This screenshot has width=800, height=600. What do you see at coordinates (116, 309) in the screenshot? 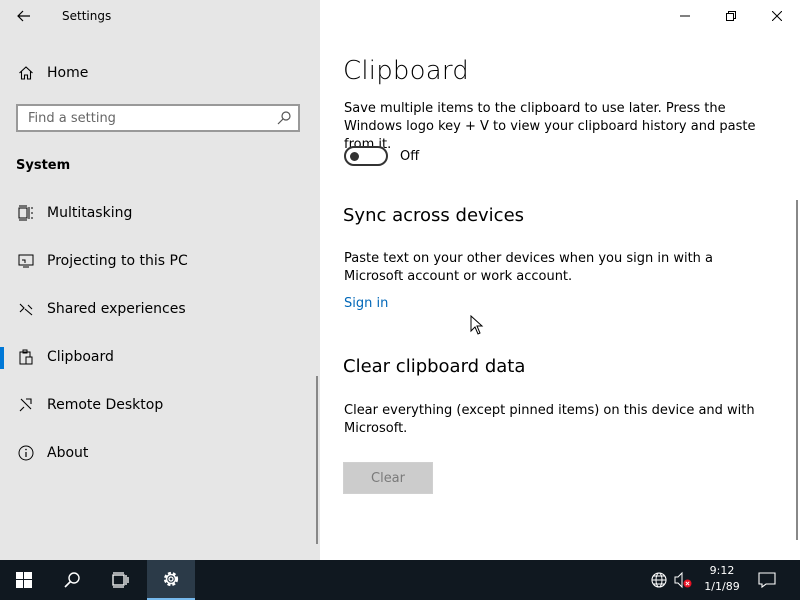
I see `sidebar-item-label: Shared experiences` at bounding box center [116, 309].